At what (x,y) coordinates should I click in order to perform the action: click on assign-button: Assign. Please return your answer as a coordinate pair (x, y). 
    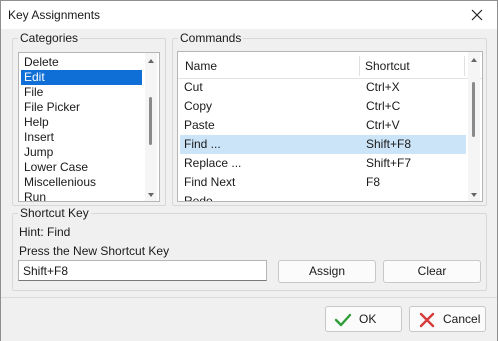
    Looking at the image, I should click on (327, 271).